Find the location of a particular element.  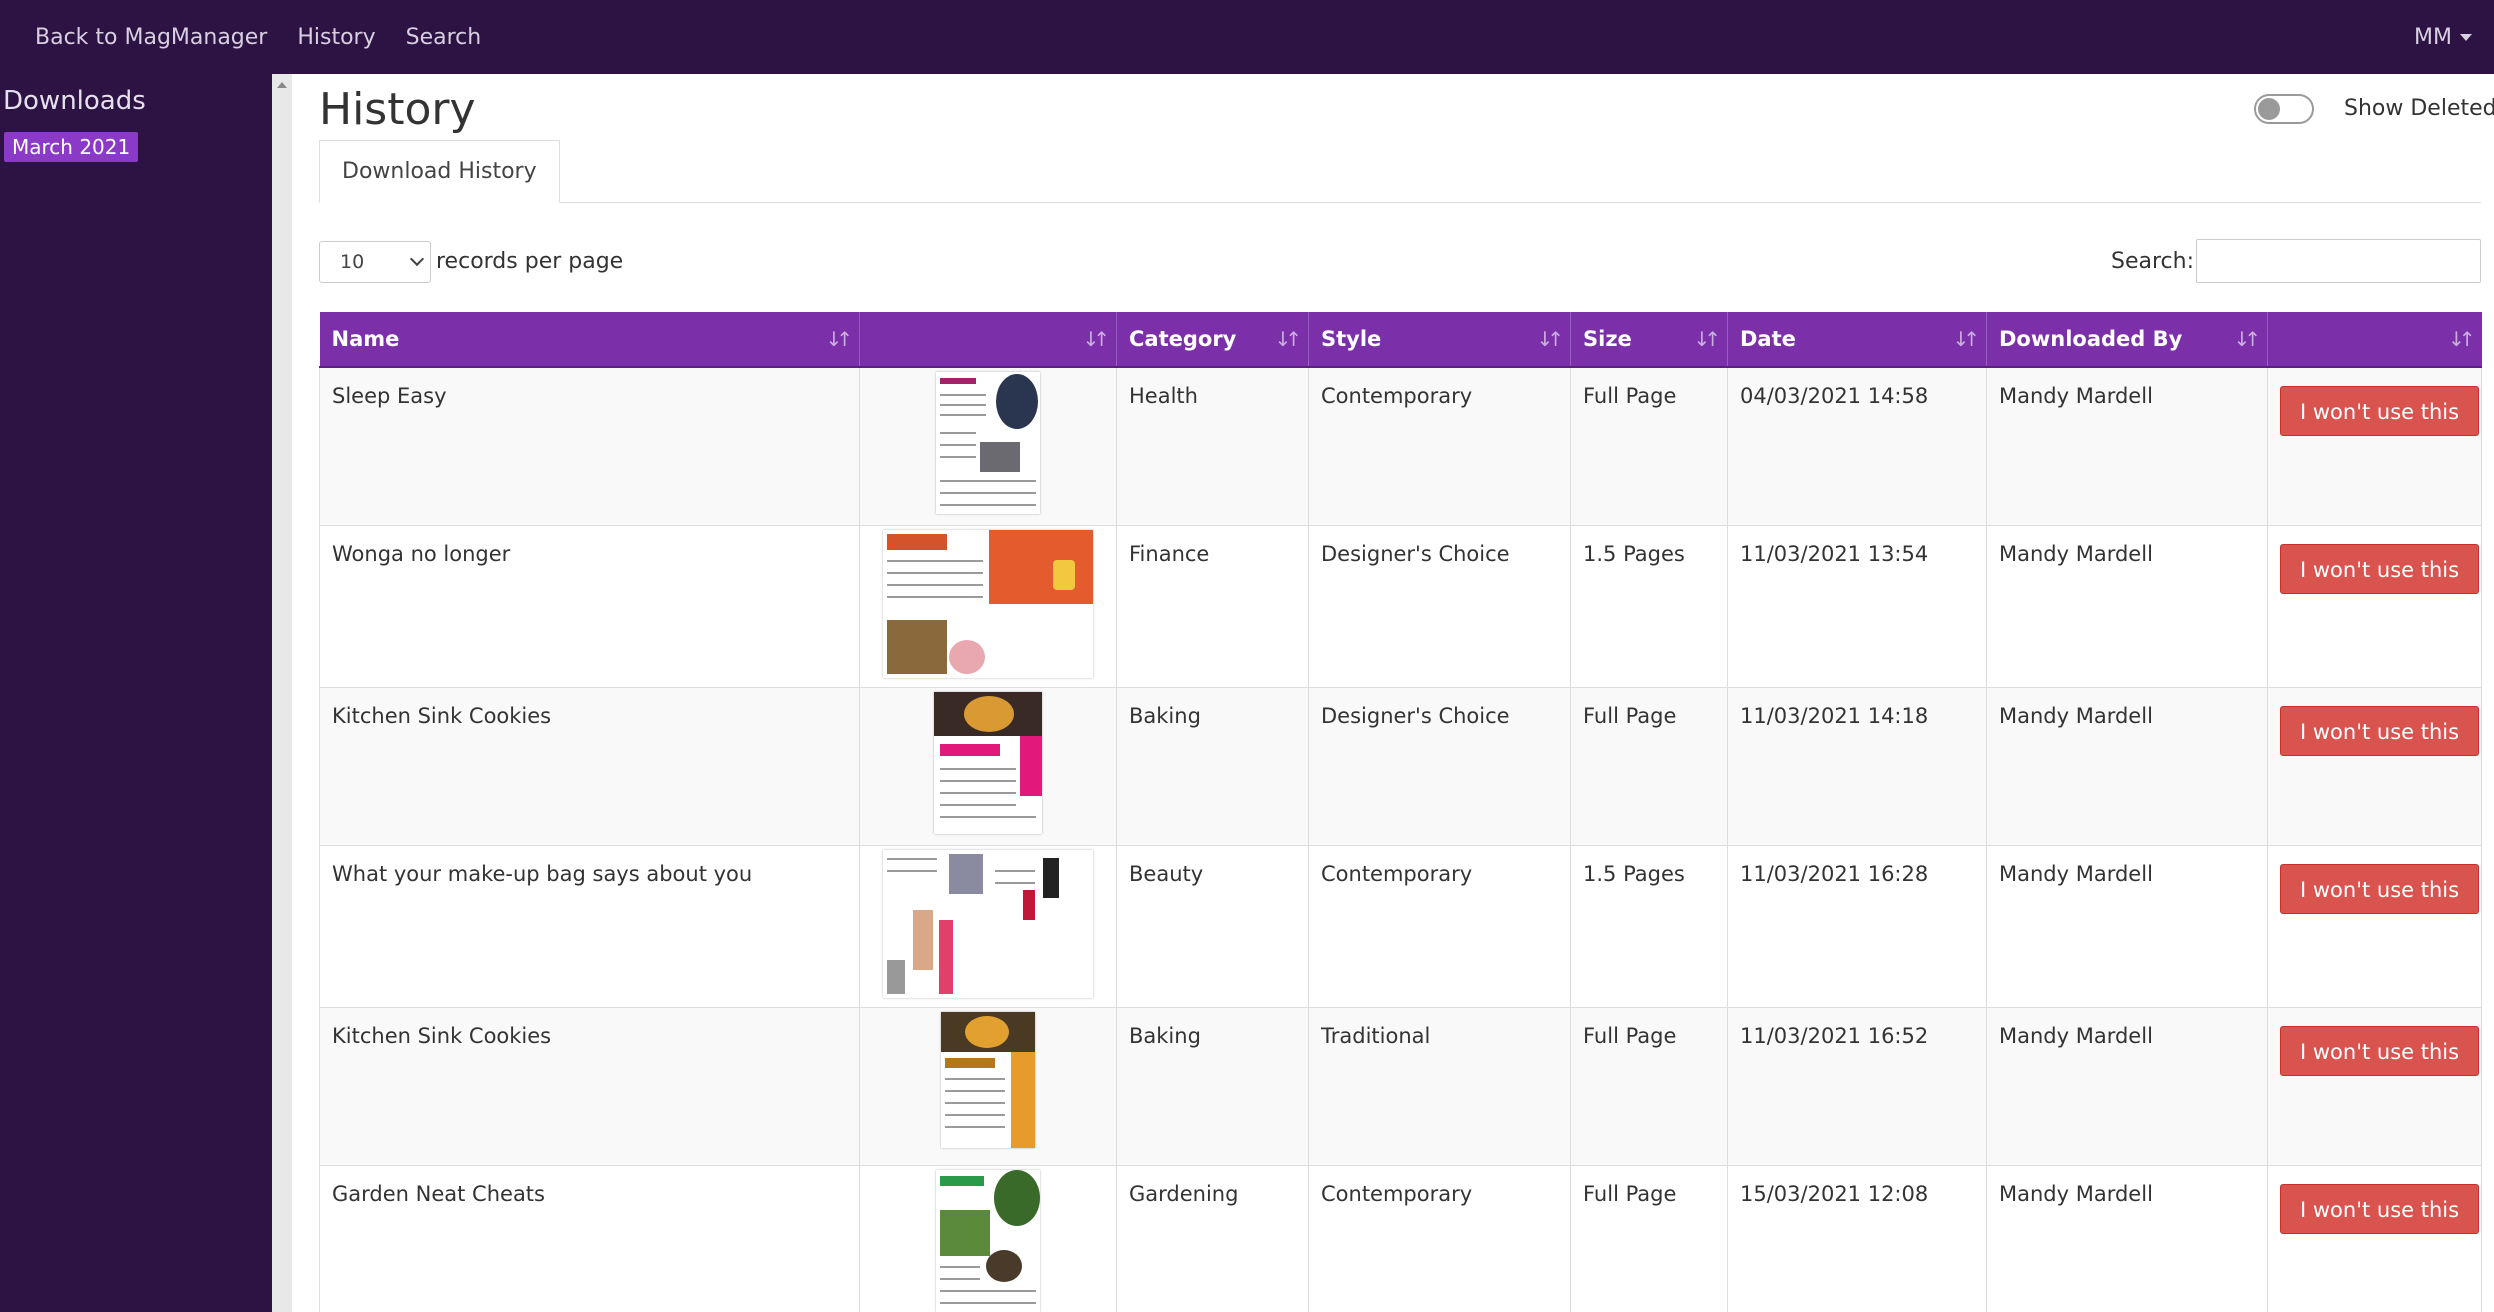

column-header-size: Size ↓↑ is located at coordinates (1649, 340).